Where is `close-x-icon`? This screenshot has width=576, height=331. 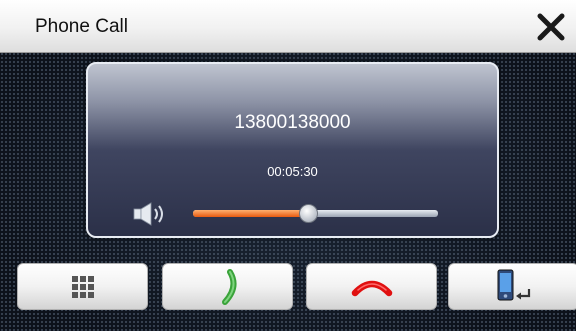 close-x-icon is located at coordinates (551, 27).